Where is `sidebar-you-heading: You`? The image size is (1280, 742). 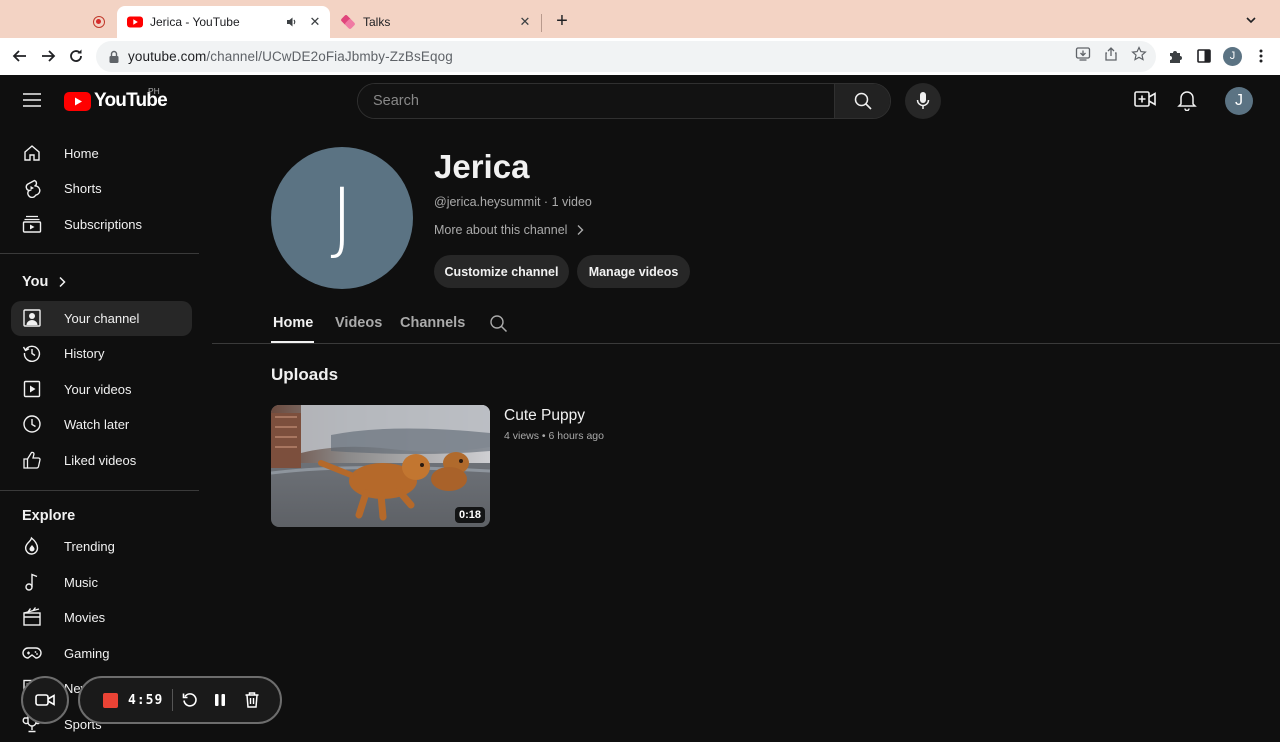 sidebar-you-heading: You is located at coordinates (44, 282).